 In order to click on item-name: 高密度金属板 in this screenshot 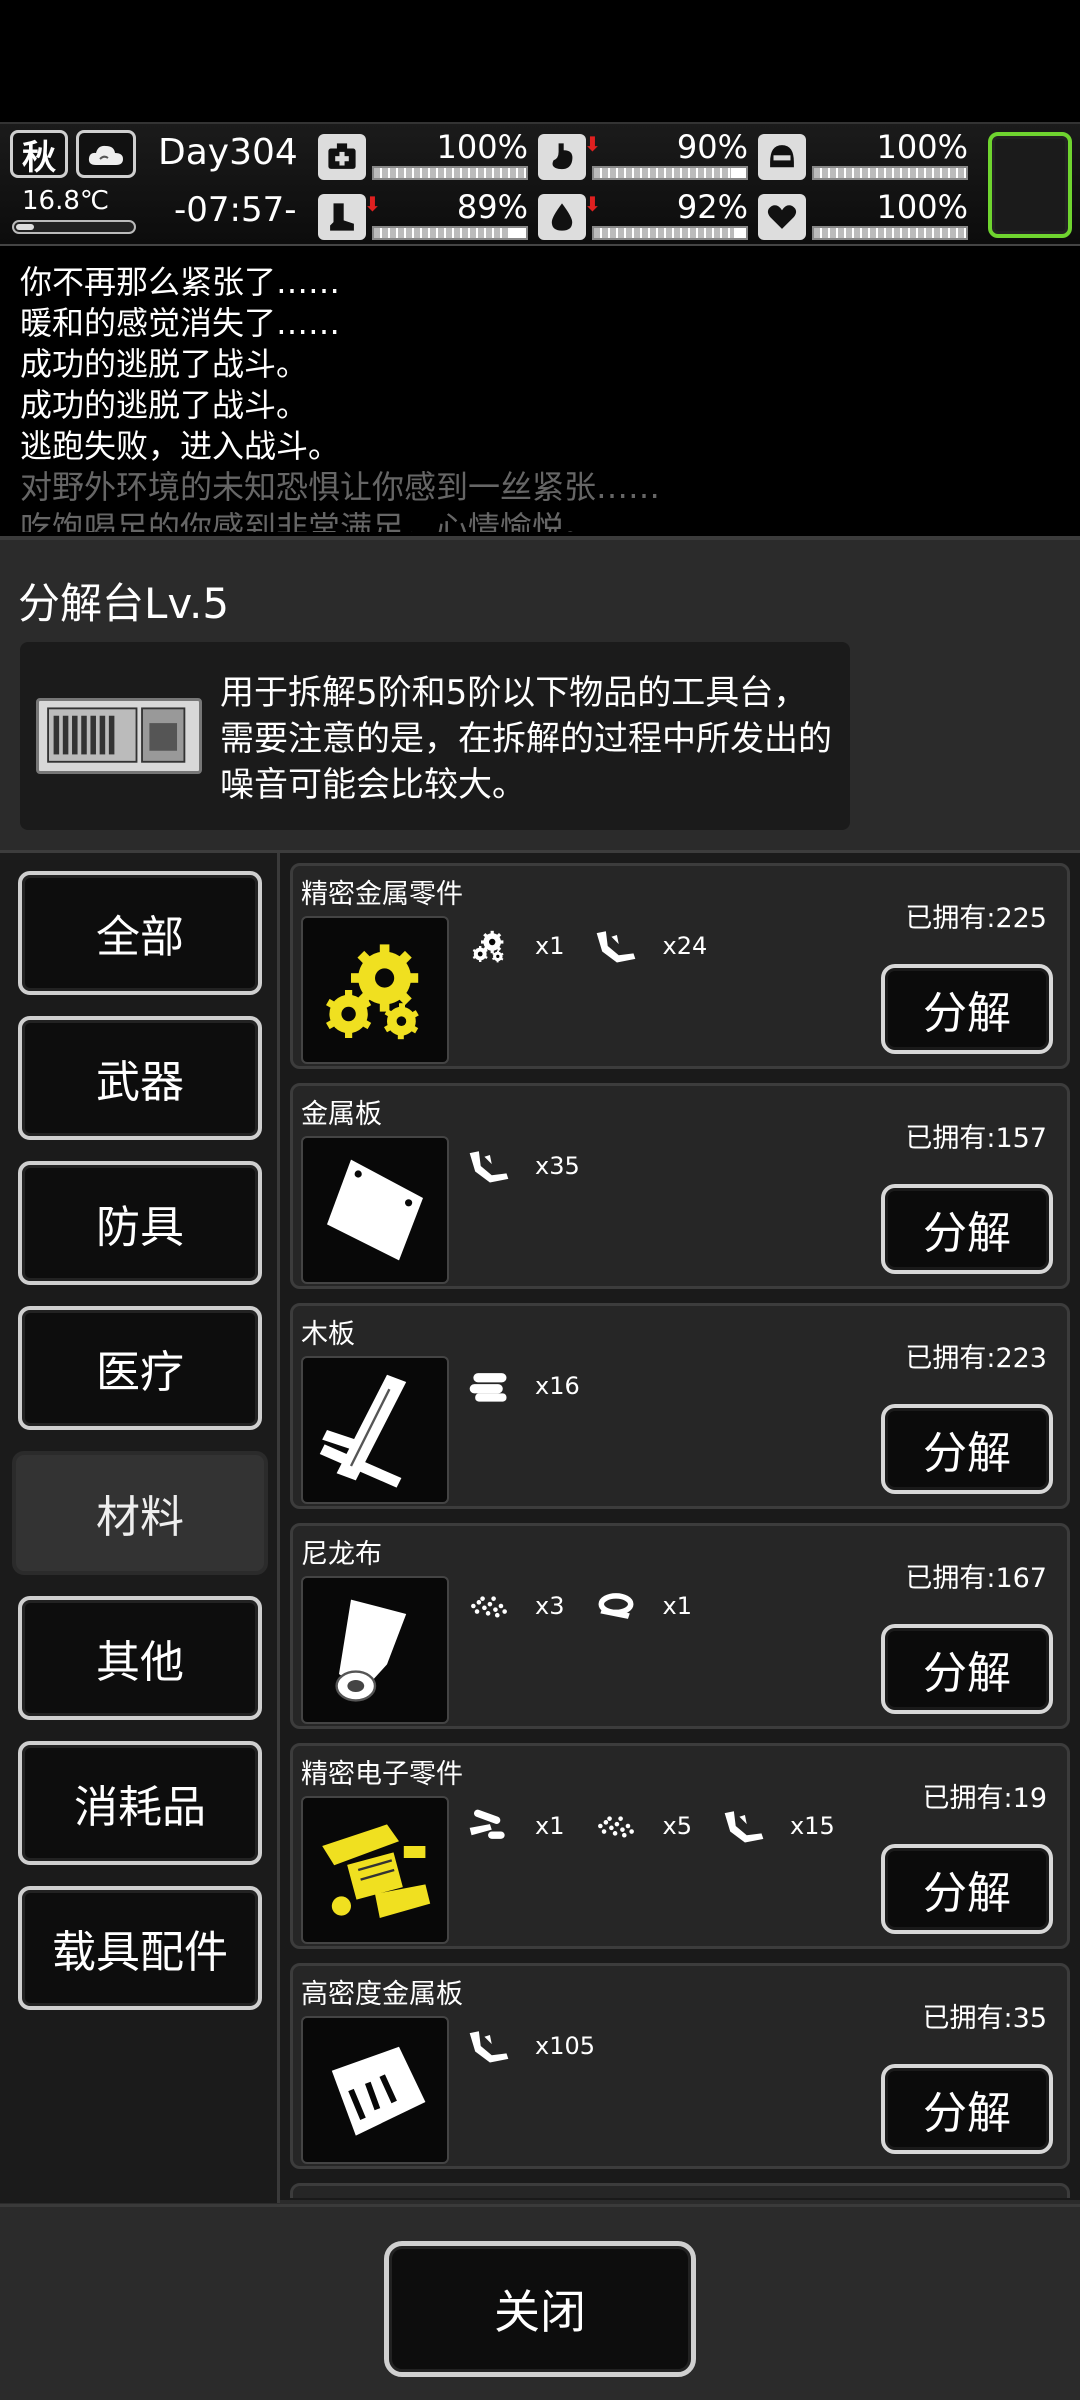, I will do `click(382, 1994)`.